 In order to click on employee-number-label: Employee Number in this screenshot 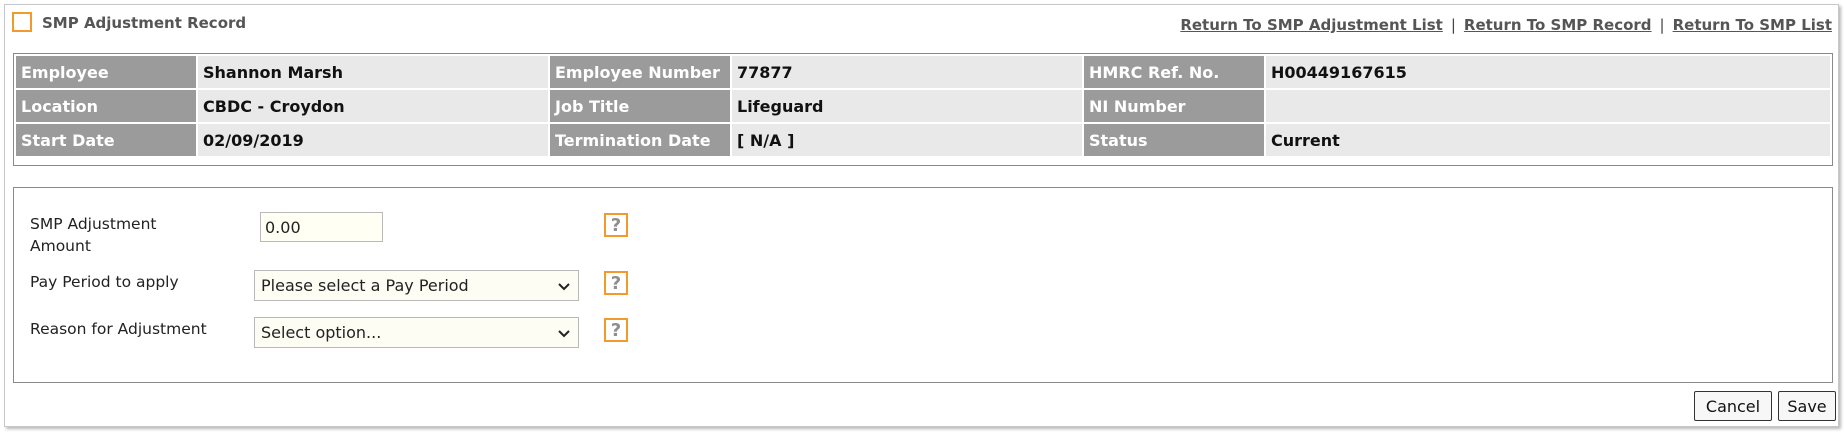, I will do `click(640, 72)`.